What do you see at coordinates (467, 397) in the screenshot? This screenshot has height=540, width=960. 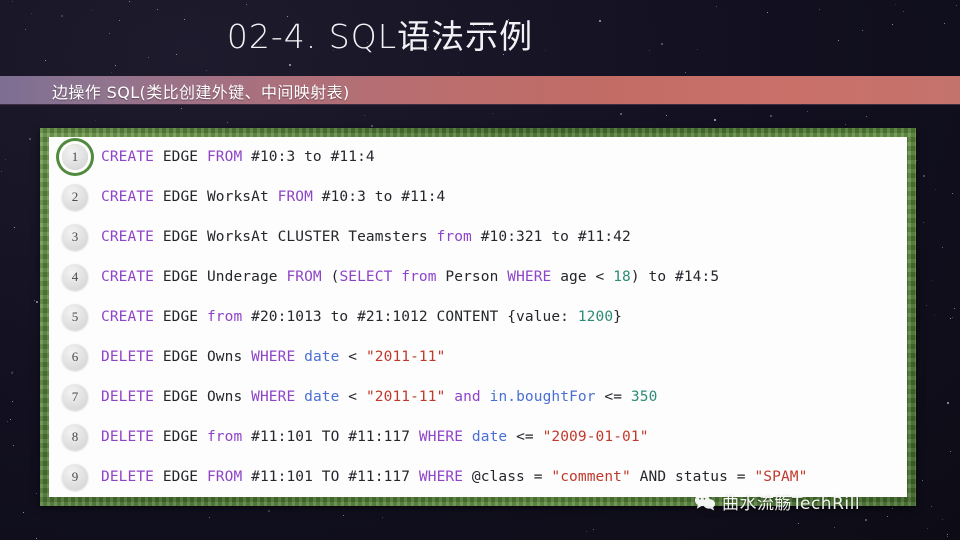 I see `code-token: and` at bounding box center [467, 397].